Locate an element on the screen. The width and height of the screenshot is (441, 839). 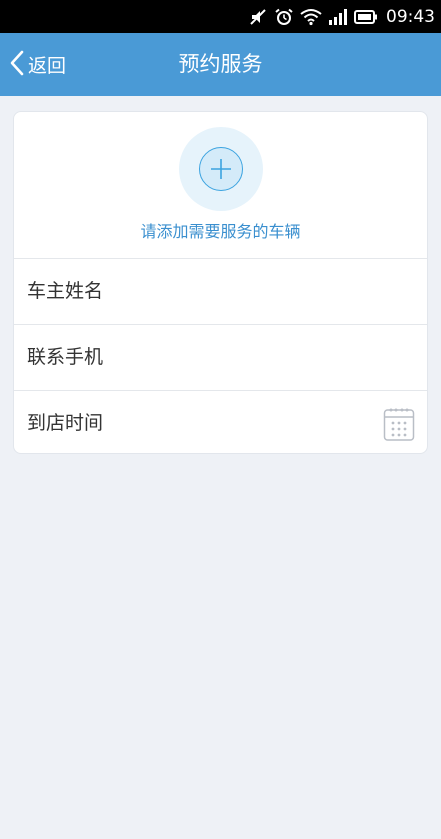
plus-icon is located at coordinates (221, 169).